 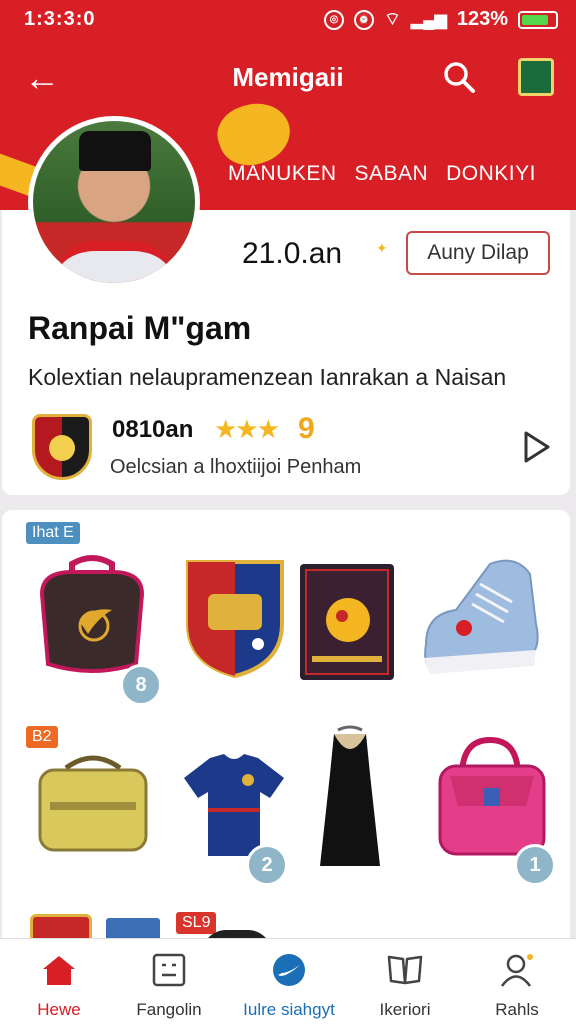 What do you see at coordinates (491, 798) in the screenshot?
I see `pink-bag-icon` at bounding box center [491, 798].